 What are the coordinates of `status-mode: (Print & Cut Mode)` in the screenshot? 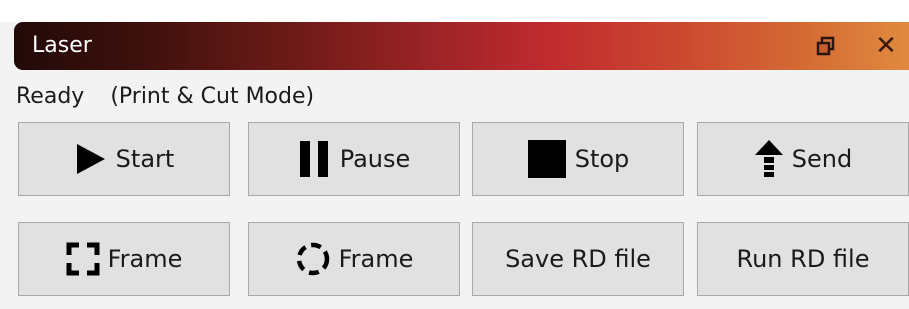 It's located at (212, 96).